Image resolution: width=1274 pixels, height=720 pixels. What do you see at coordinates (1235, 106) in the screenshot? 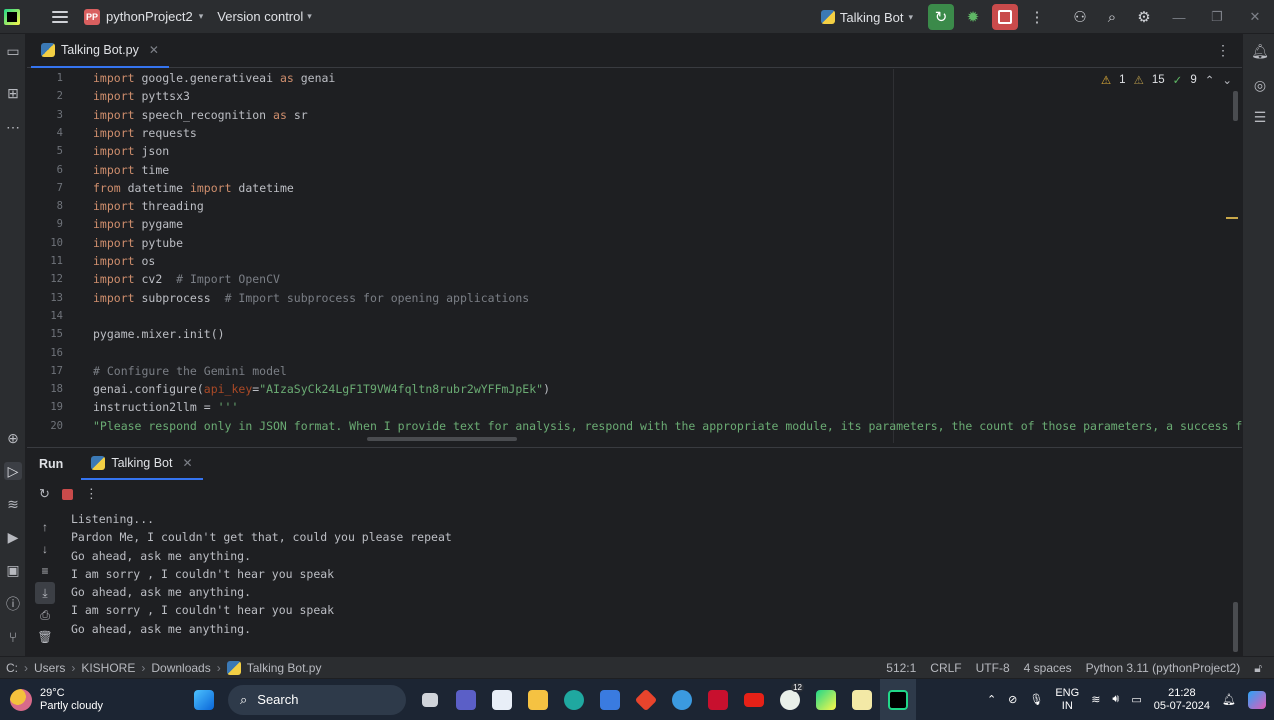
I see `vertical-scrollbar` at bounding box center [1235, 106].